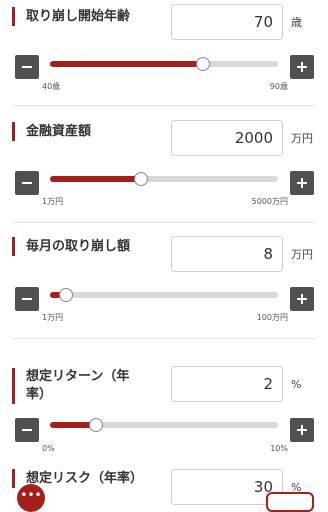  Describe the element at coordinates (164, 179) in the screenshot. I see `assets-slider` at that location.